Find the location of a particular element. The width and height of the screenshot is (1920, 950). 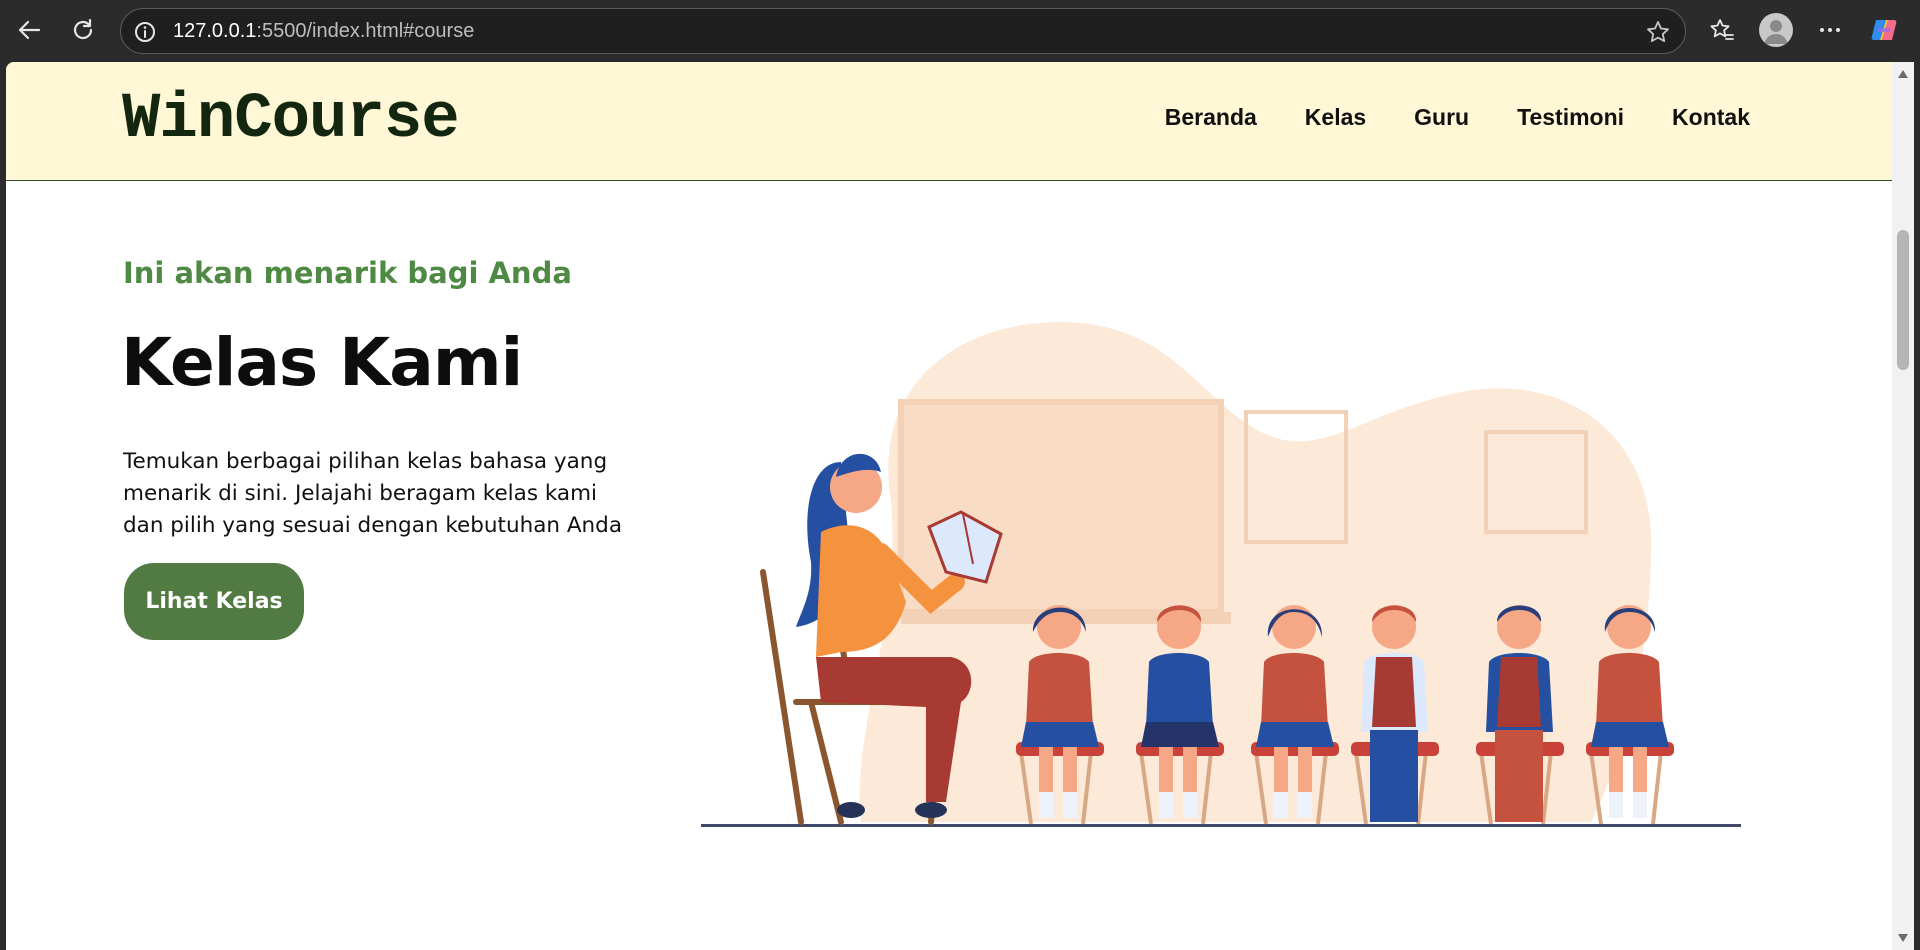

nav-link-kontak: Kontak is located at coordinates (1711, 117).